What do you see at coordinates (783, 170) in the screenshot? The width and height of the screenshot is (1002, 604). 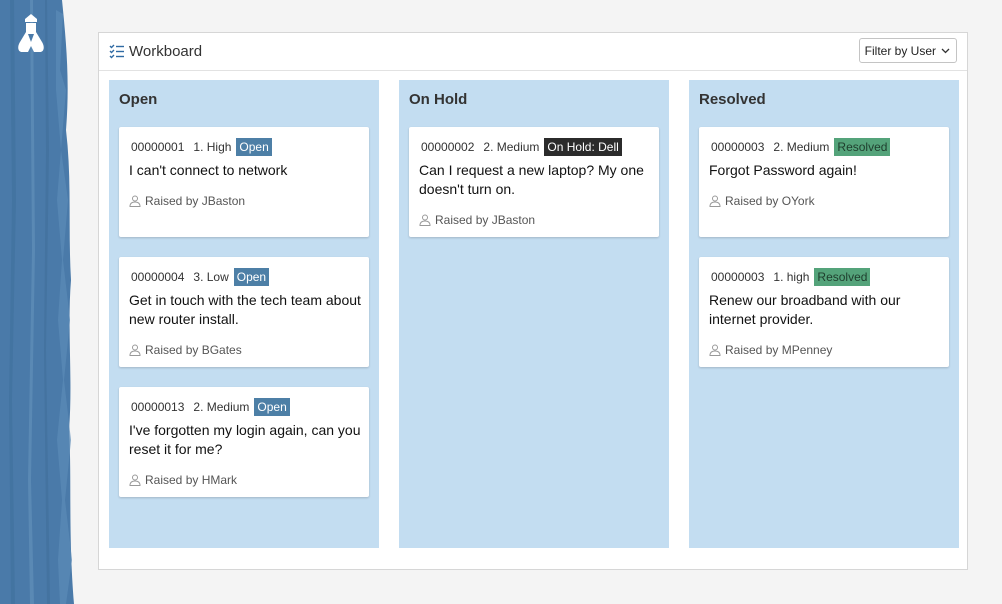 I see `ticket-description: Forgot Password again!` at bounding box center [783, 170].